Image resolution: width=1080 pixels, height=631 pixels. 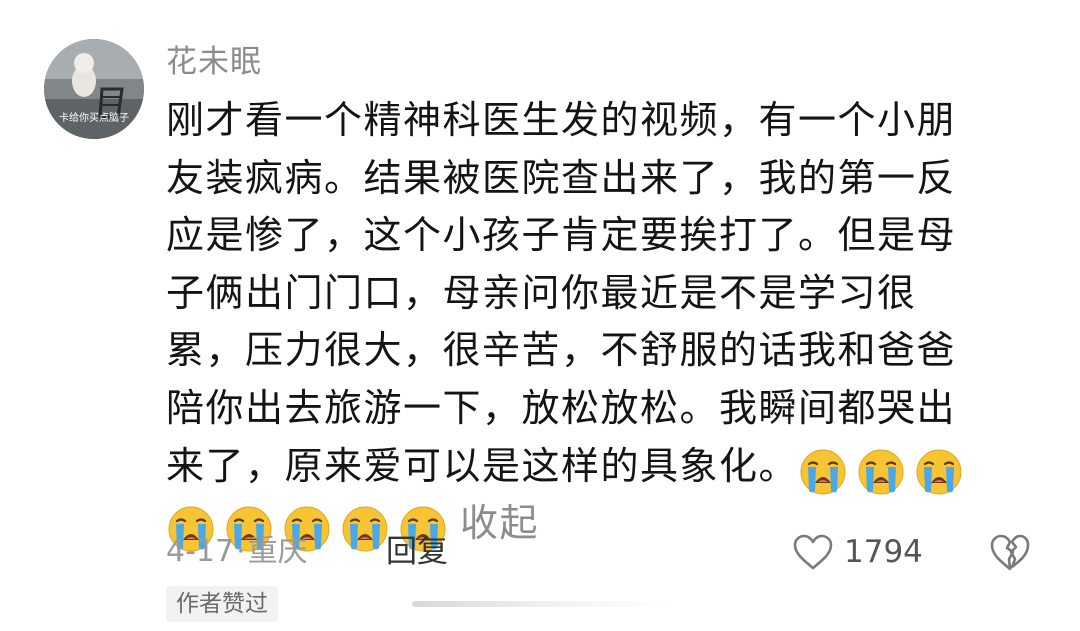 I want to click on comment-line-with-emoji: 来了，原来爱可以是这样的具象化。, so click(x=591, y=467).